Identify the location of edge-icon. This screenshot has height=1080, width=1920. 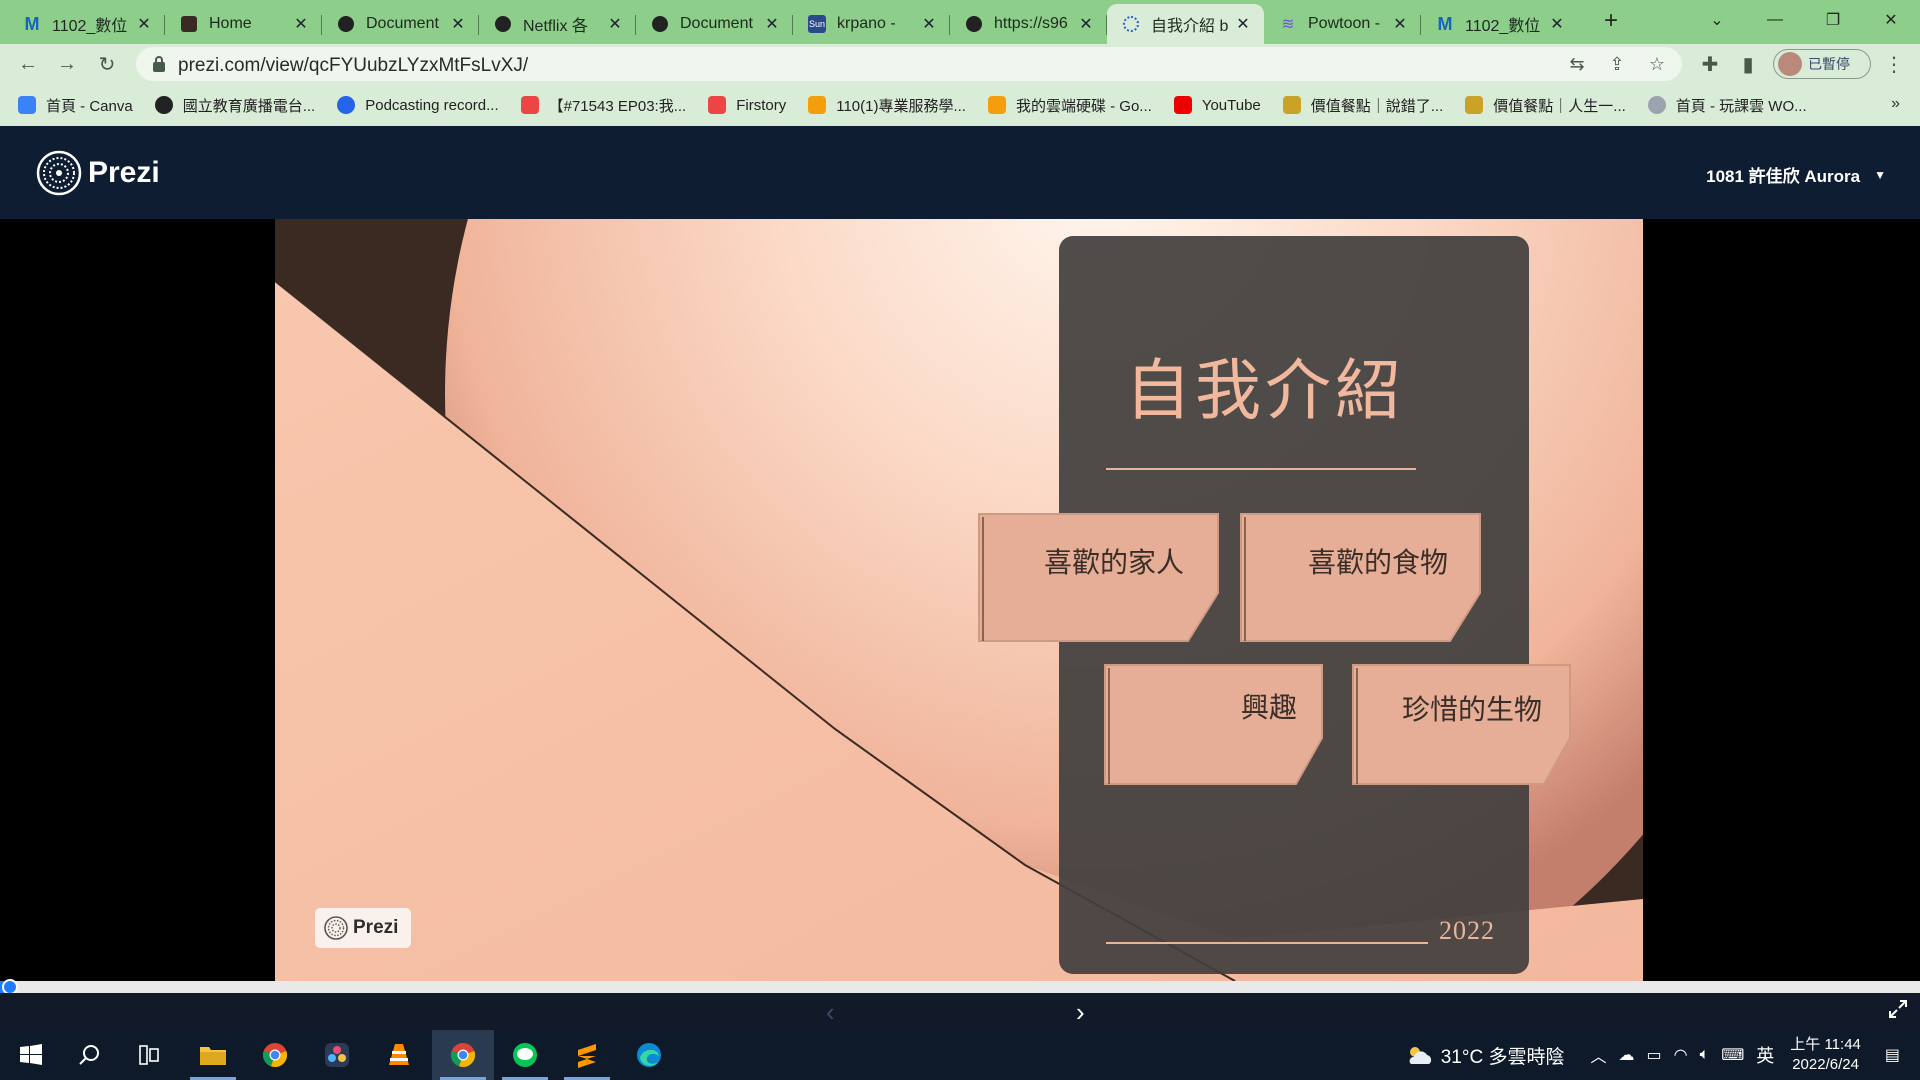
(649, 1055).